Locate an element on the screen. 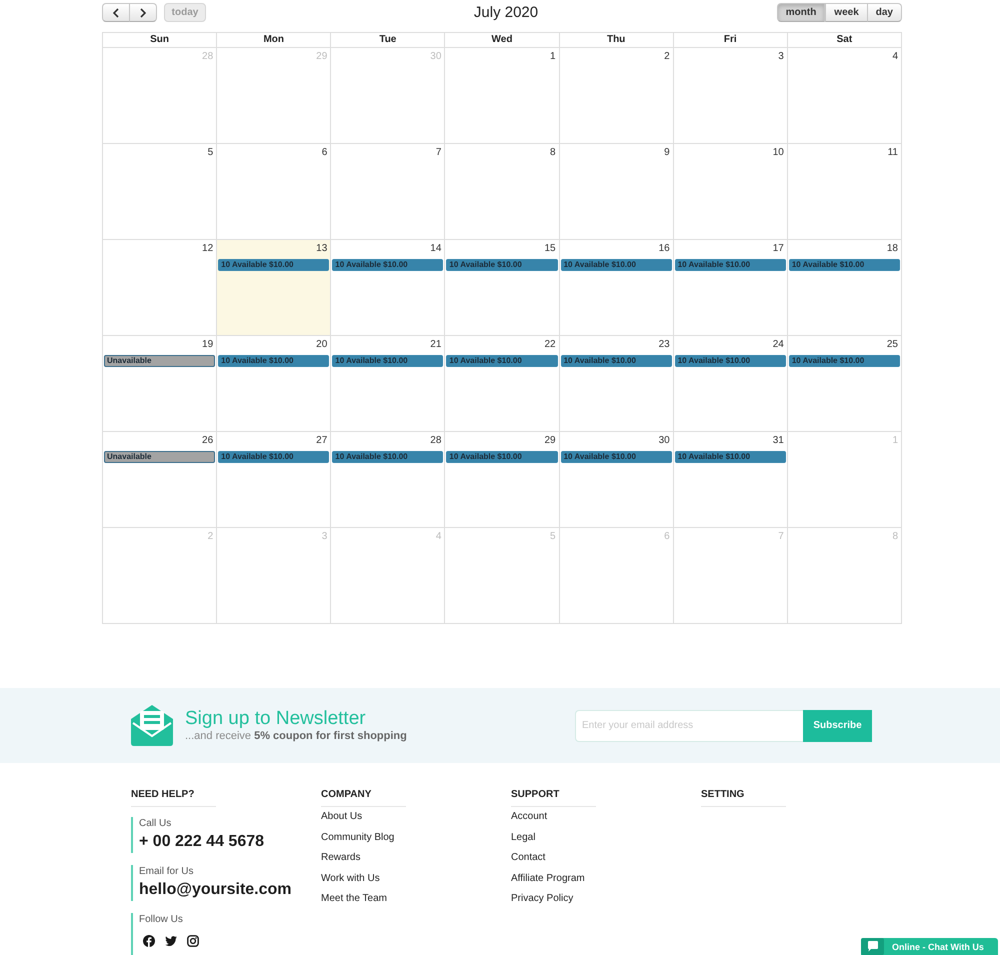 The image size is (1000, 955). day-cell: 28 10 Available $10.00 is located at coordinates (388, 480).